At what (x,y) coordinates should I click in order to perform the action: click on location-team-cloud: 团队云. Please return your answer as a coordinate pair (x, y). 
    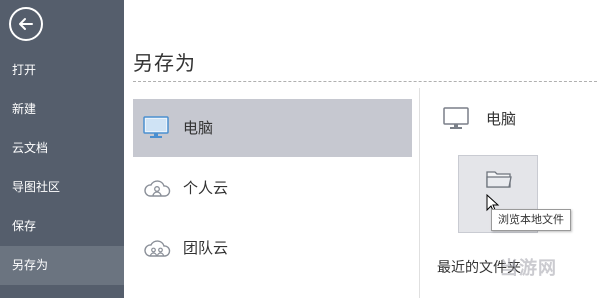
    Looking at the image, I should click on (272, 248).